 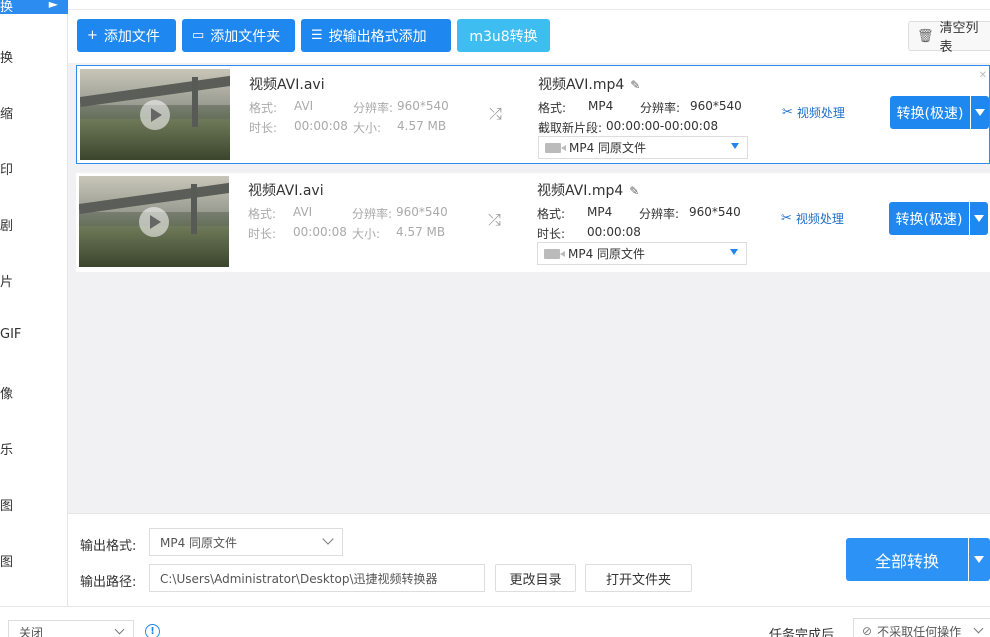 I want to click on status-bar: 关闭 ! 任务完成后 ⊘ 不采取任何操作, so click(x=495, y=621).